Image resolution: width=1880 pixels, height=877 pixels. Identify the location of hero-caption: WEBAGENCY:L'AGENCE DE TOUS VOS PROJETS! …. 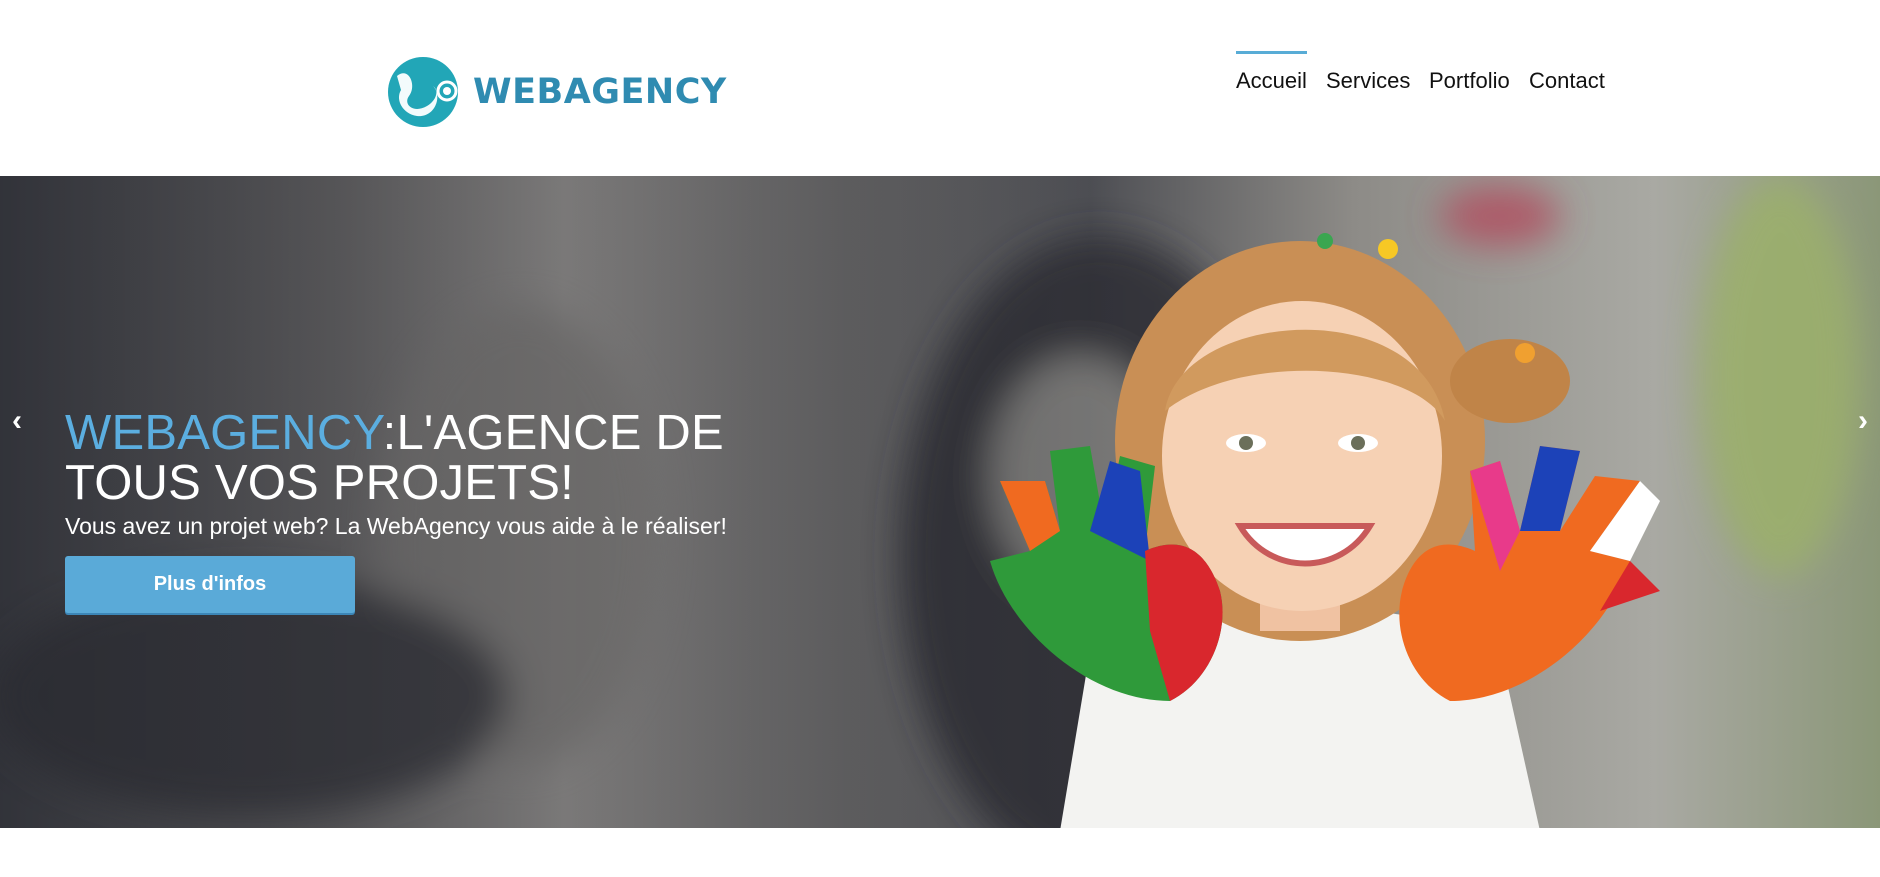
(445, 510).